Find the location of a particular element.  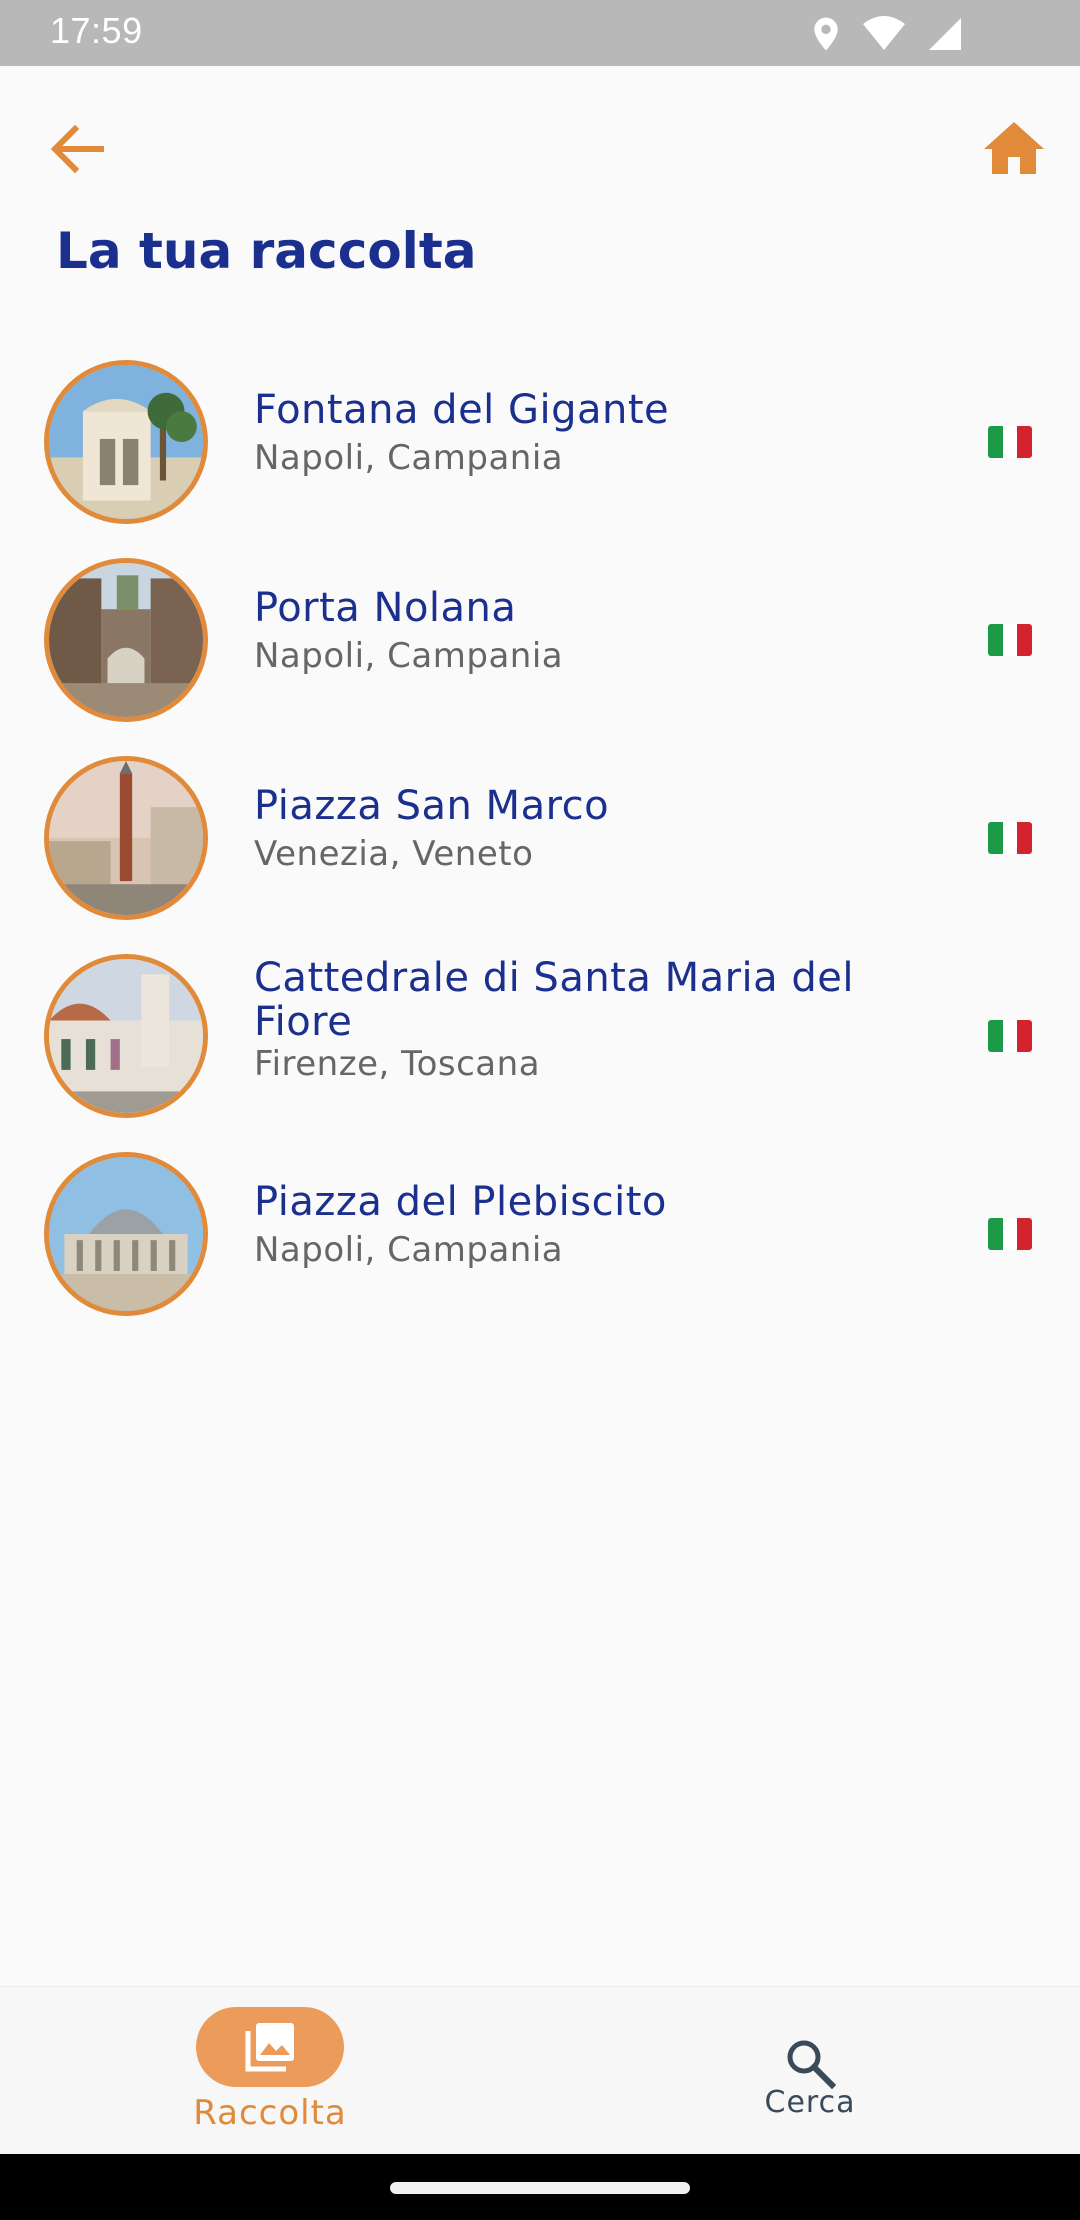

landmark-location: Venezia, Veneto is located at coordinates (394, 854).